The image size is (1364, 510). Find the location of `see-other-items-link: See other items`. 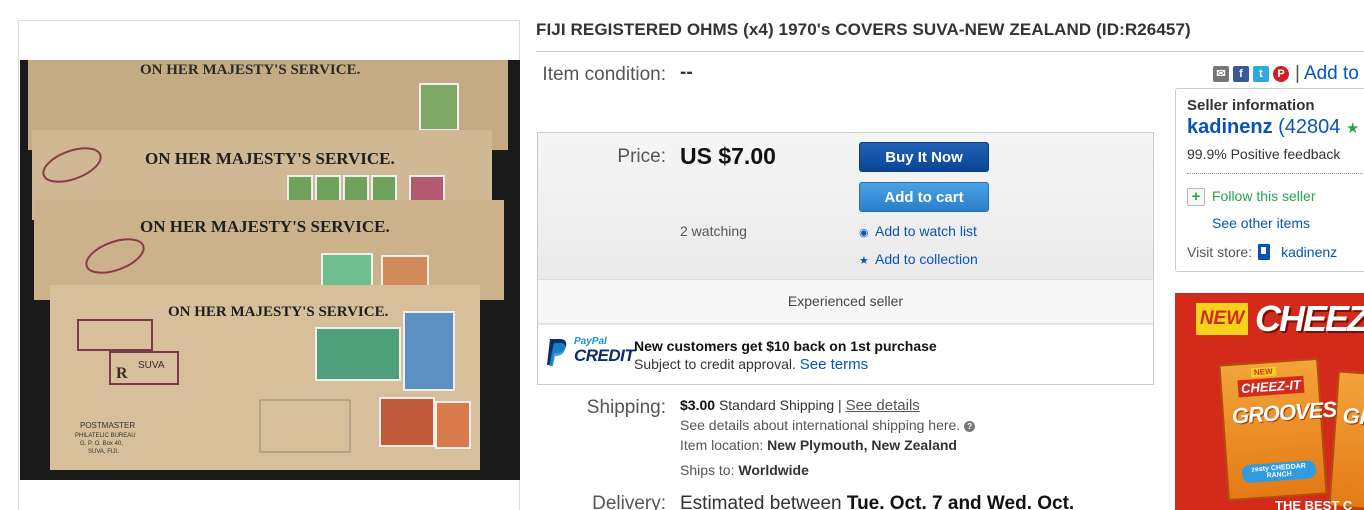

see-other-items-link: See other items is located at coordinates (1261, 223).